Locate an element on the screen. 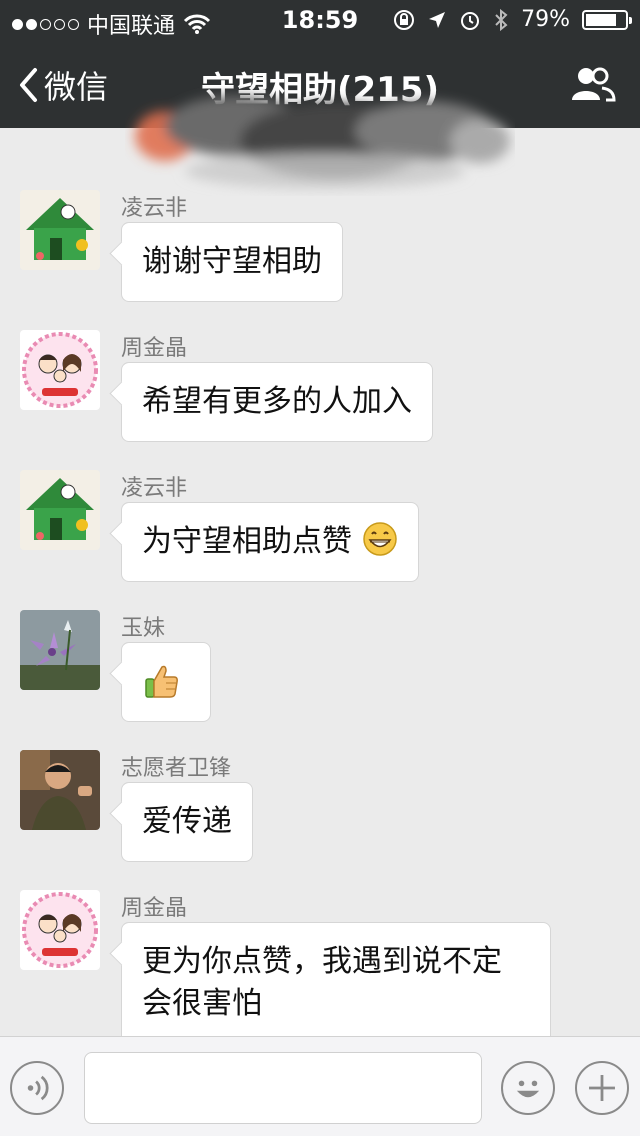 This screenshot has width=640, height=1136. battery-fill is located at coordinates (601, 19).